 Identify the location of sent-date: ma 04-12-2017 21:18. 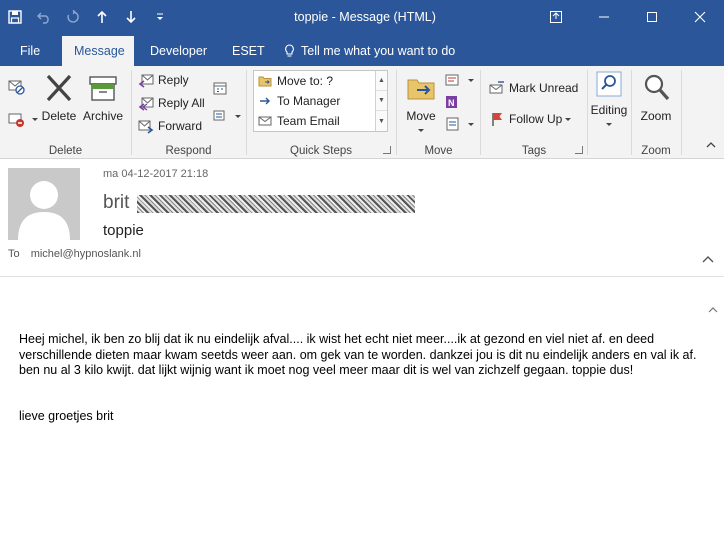
(156, 174).